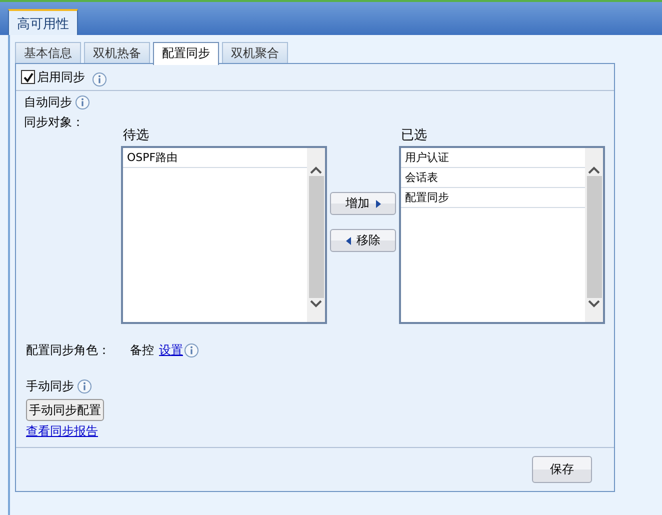 The image size is (662, 515). Describe the element at coordinates (142, 350) in the screenshot. I see `role-value: 备控` at that location.